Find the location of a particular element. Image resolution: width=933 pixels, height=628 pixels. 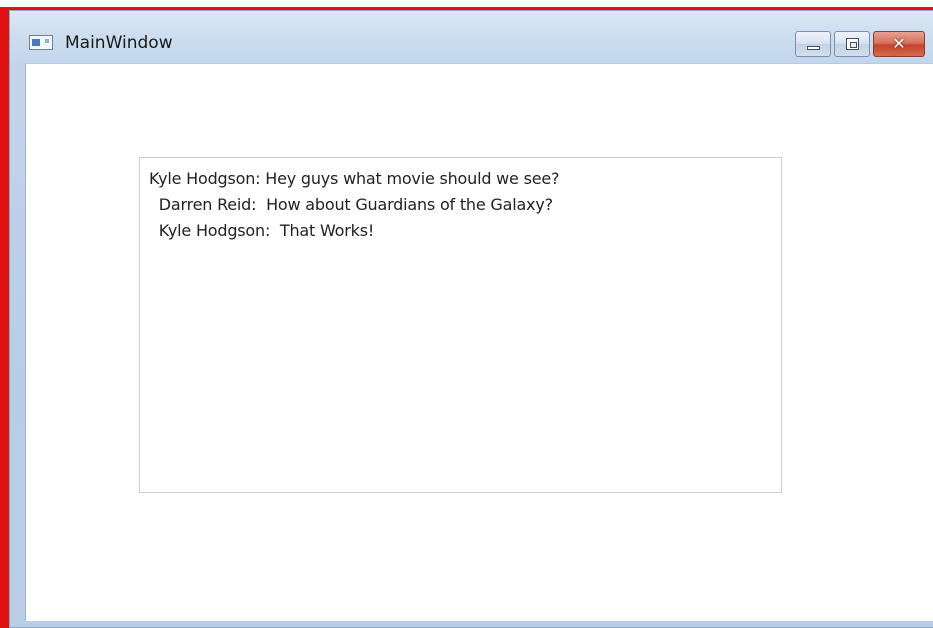

maximize-icon is located at coordinates (852, 44).